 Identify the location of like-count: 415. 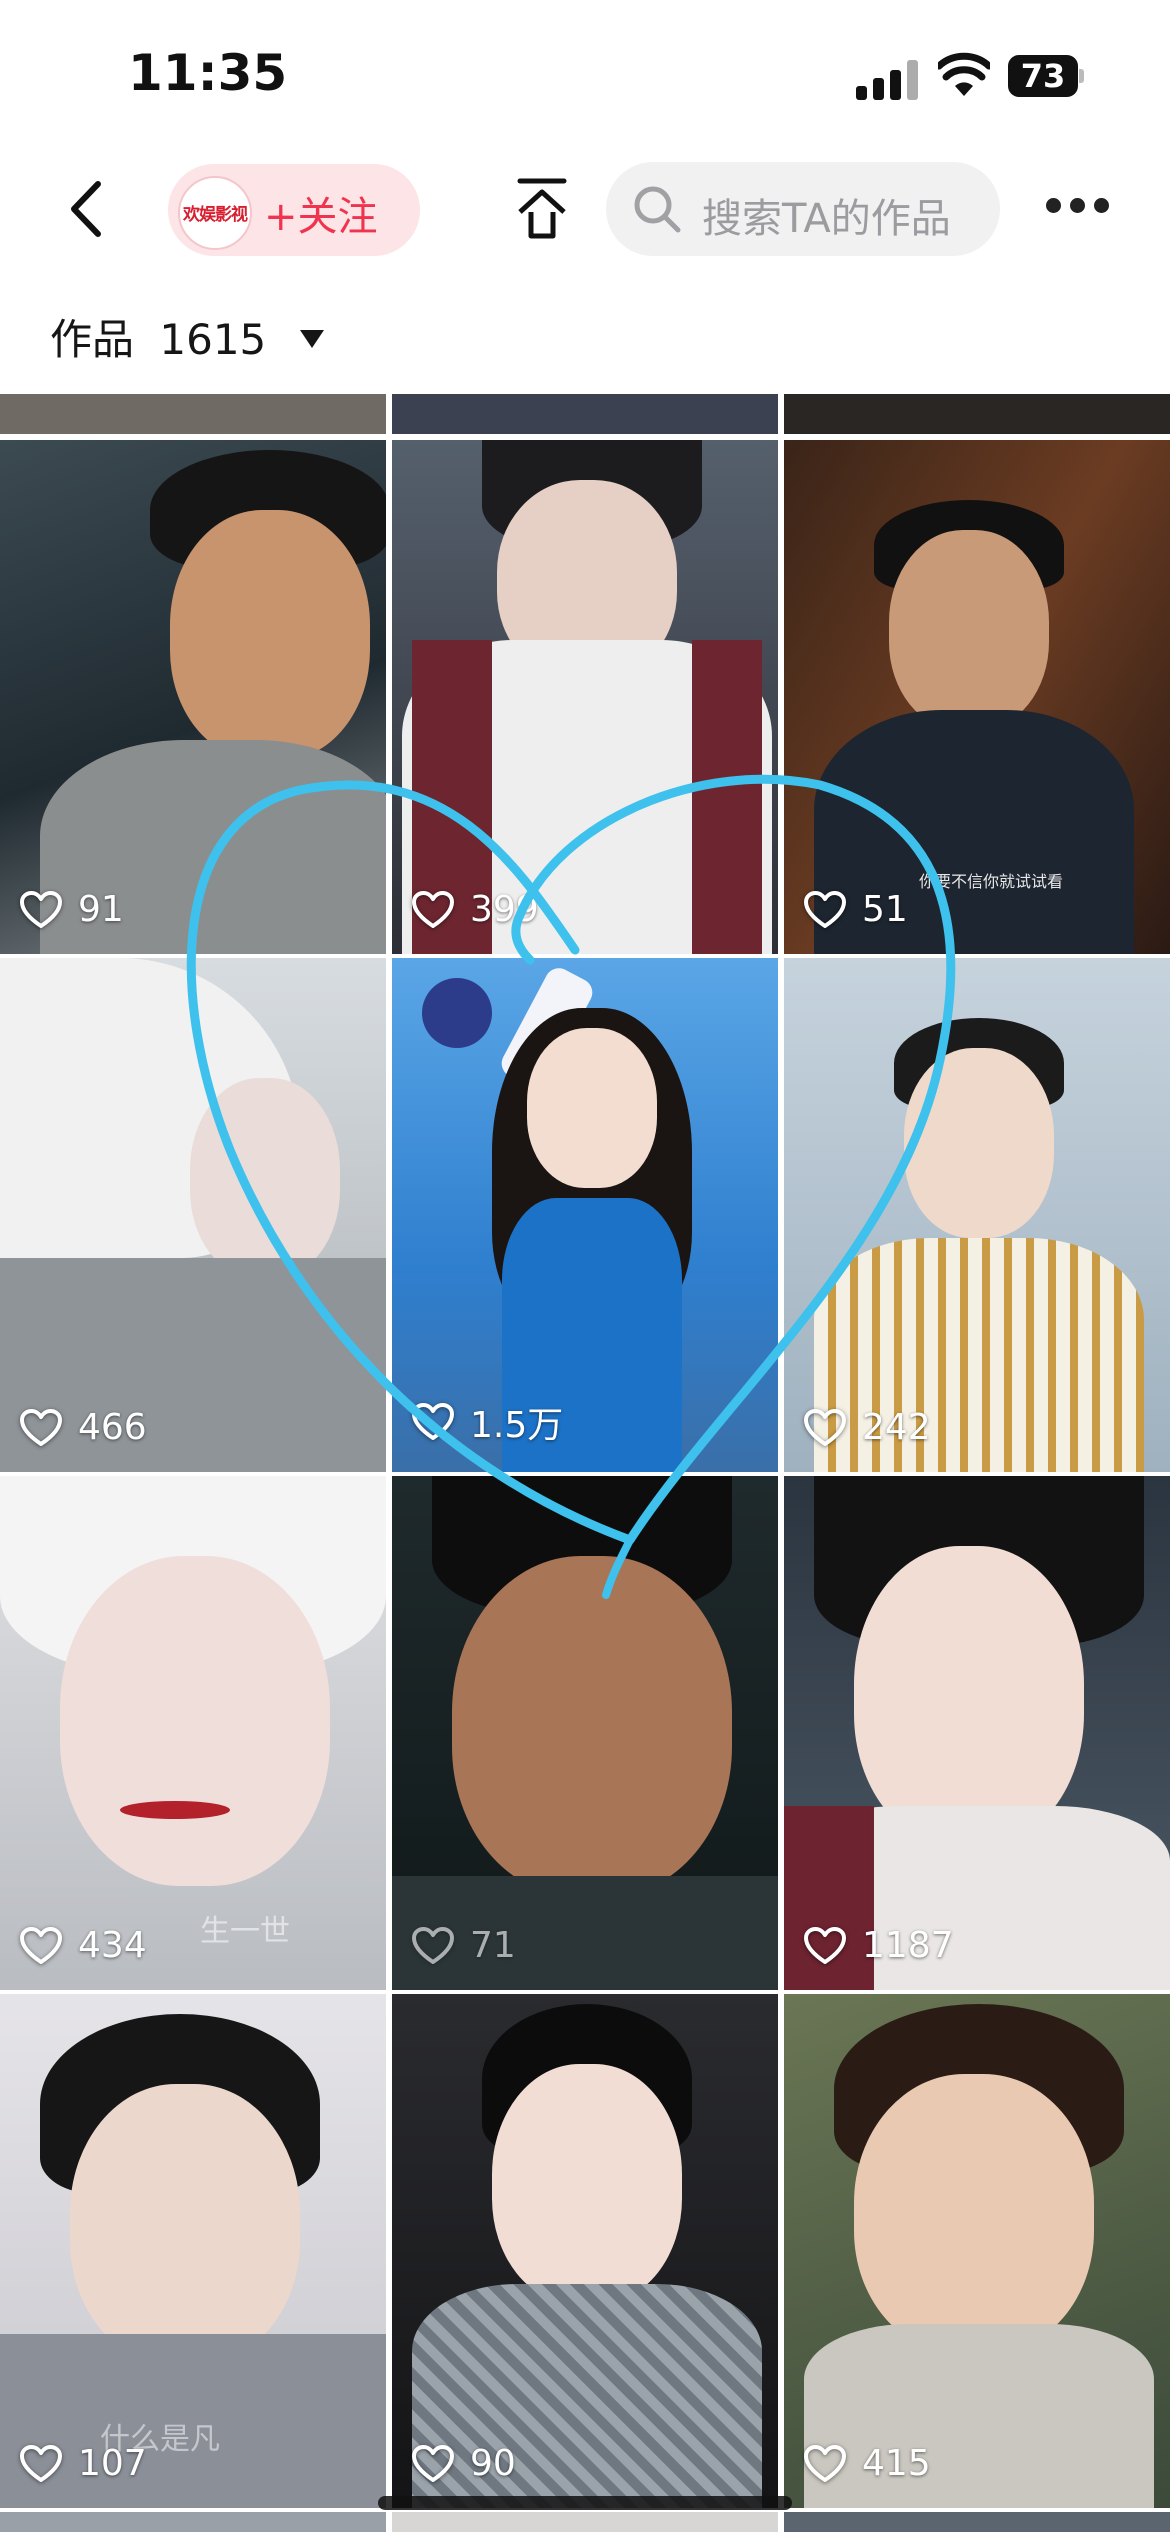
(867, 2463).